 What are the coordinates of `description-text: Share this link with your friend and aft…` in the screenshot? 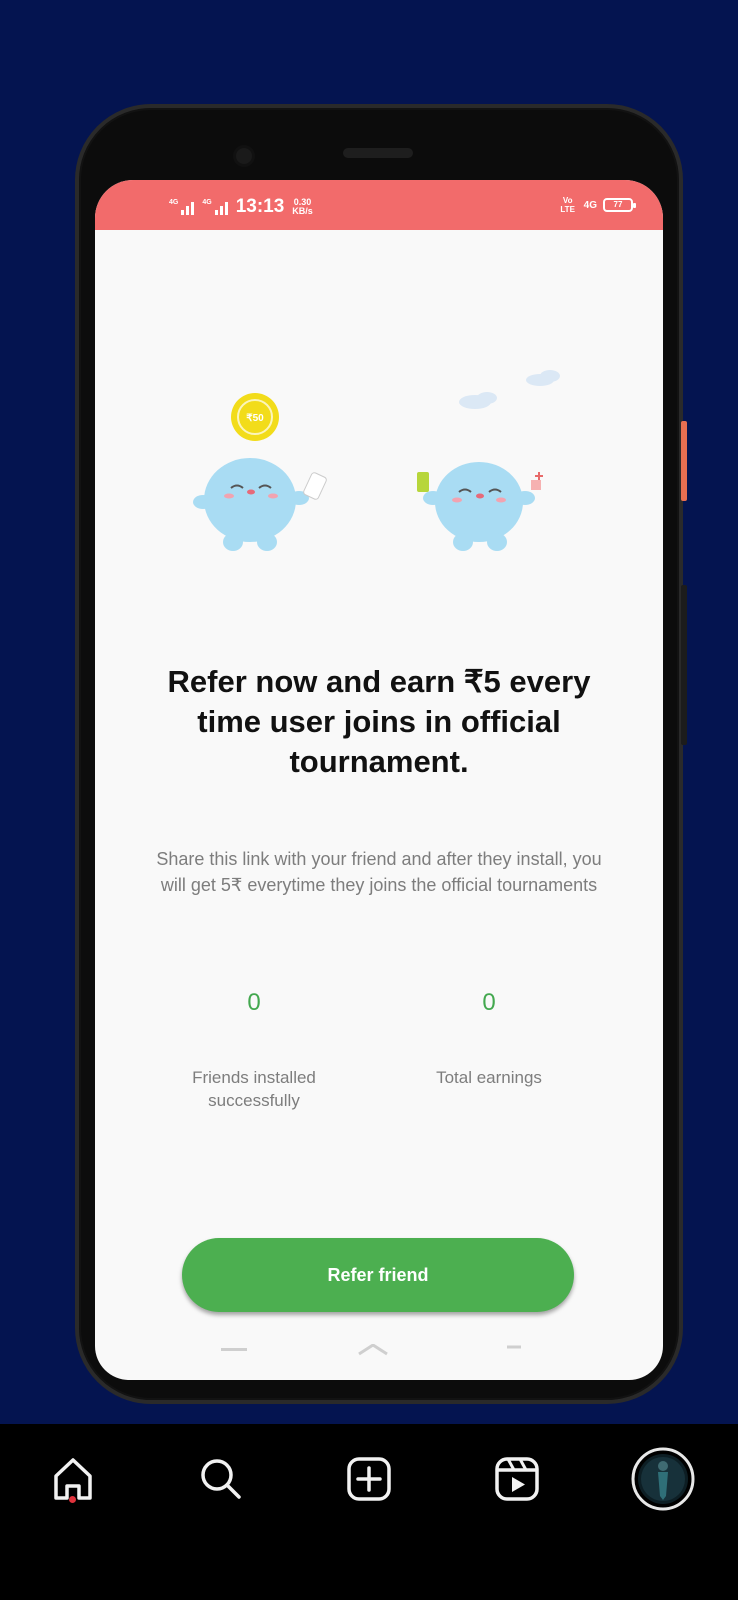 It's located at (379, 872).